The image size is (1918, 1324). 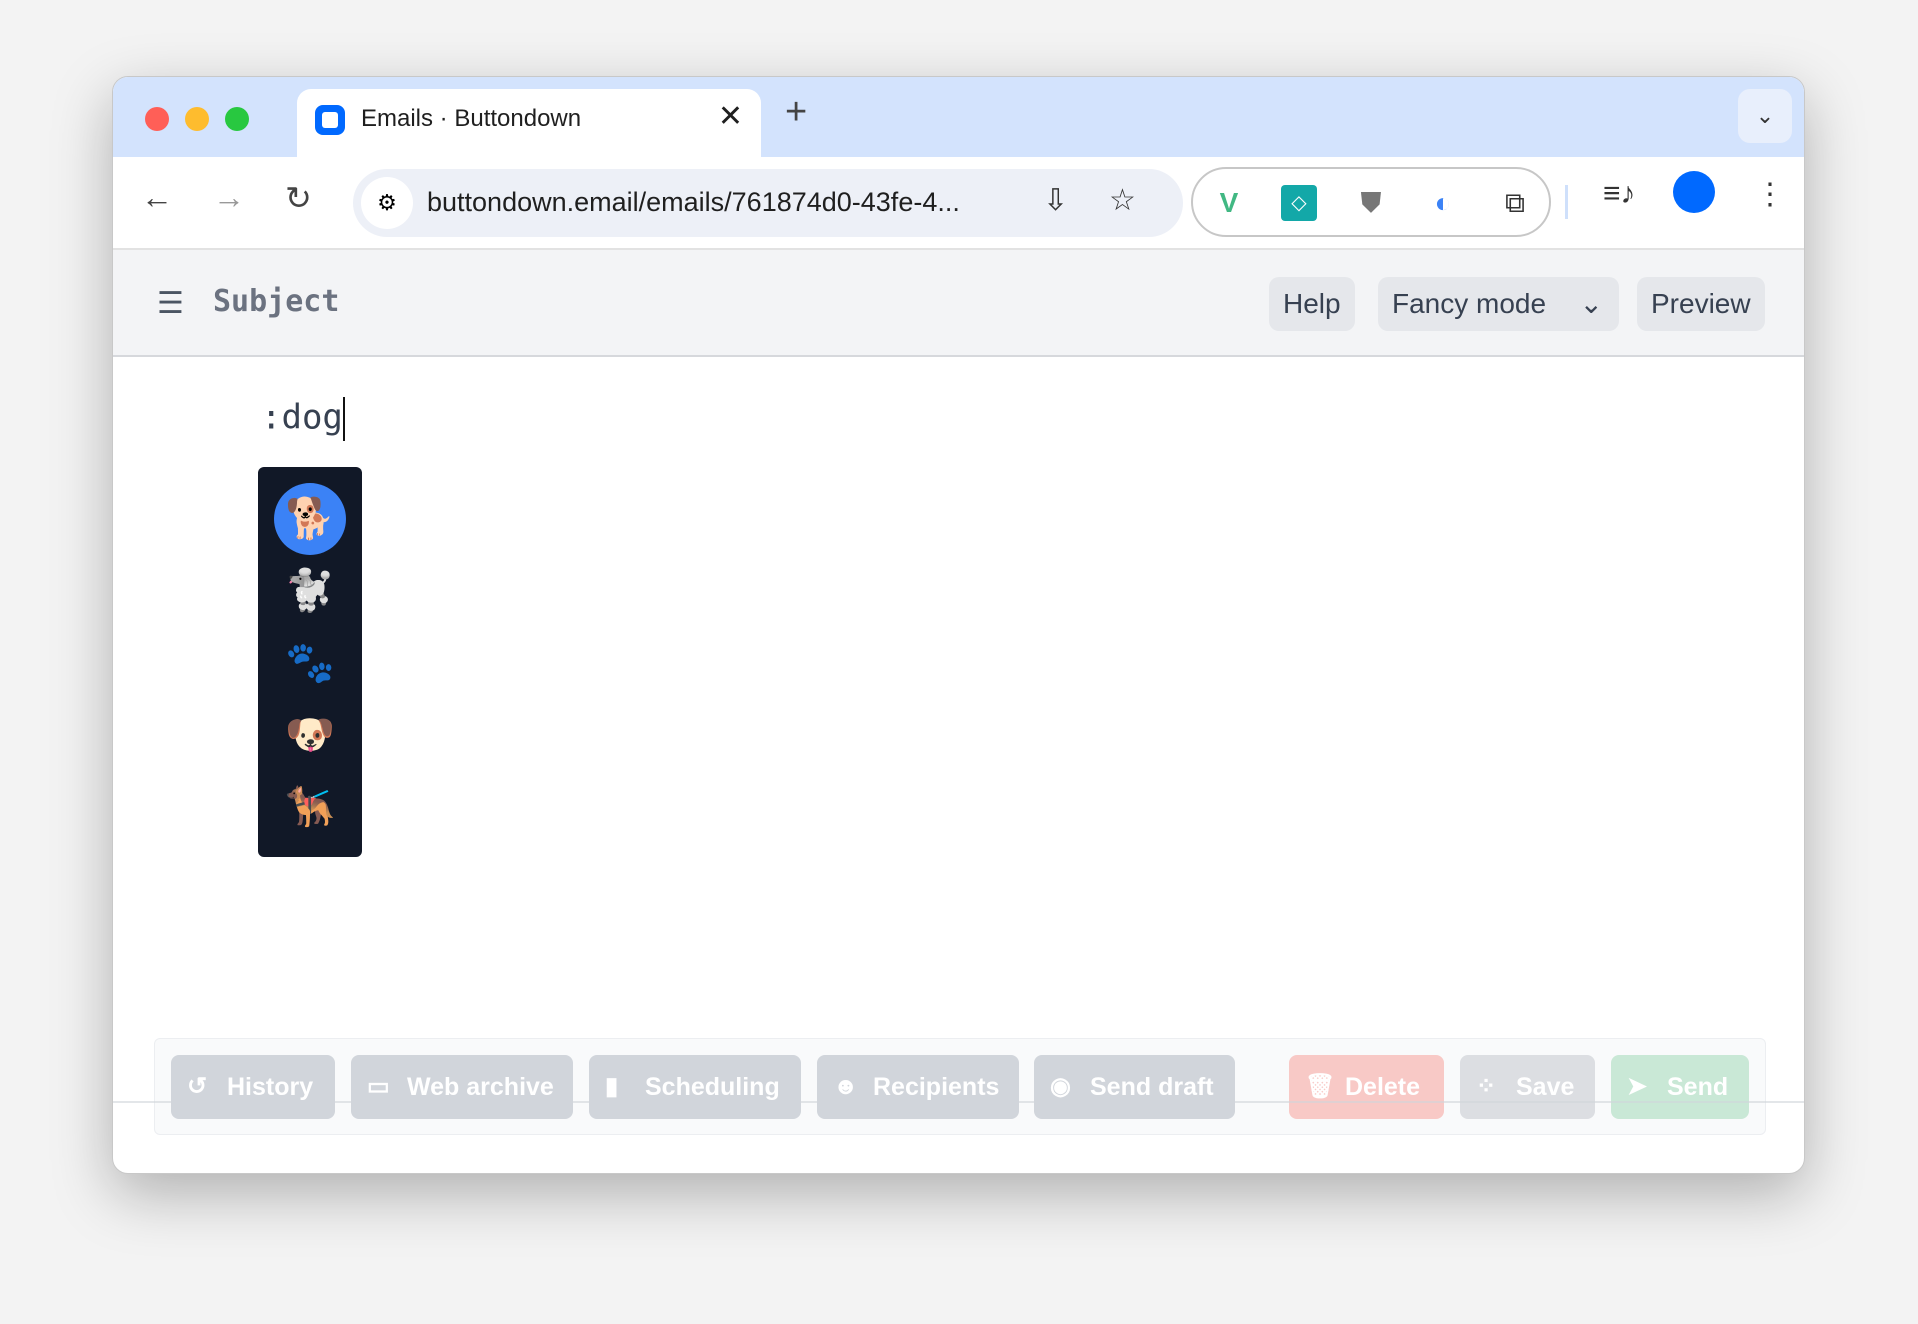 What do you see at coordinates (310, 807) in the screenshot?
I see `emoji-option: 🐕‍🦺` at bounding box center [310, 807].